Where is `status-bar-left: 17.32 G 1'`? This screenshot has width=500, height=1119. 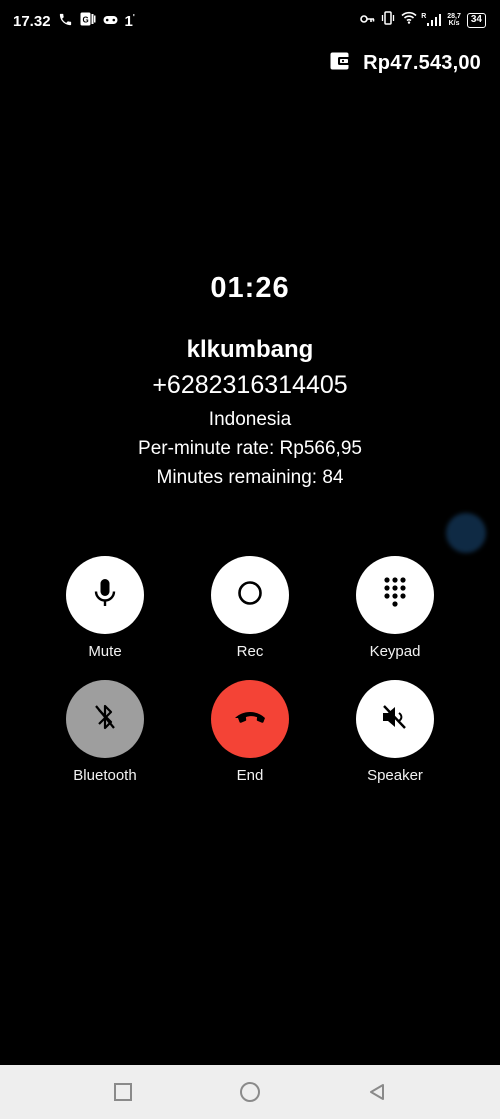 status-bar-left: 17.32 G 1' is located at coordinates (74, 21).